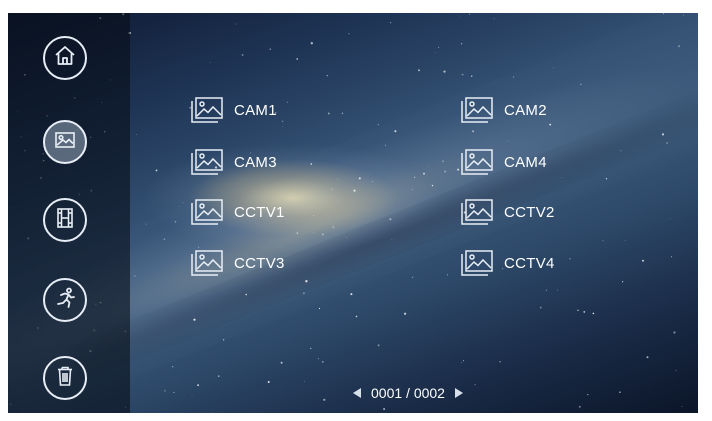 Image resolution: width=712 pixels, height=421 pixels. I want to click on motion-icon, so click(65, 300).